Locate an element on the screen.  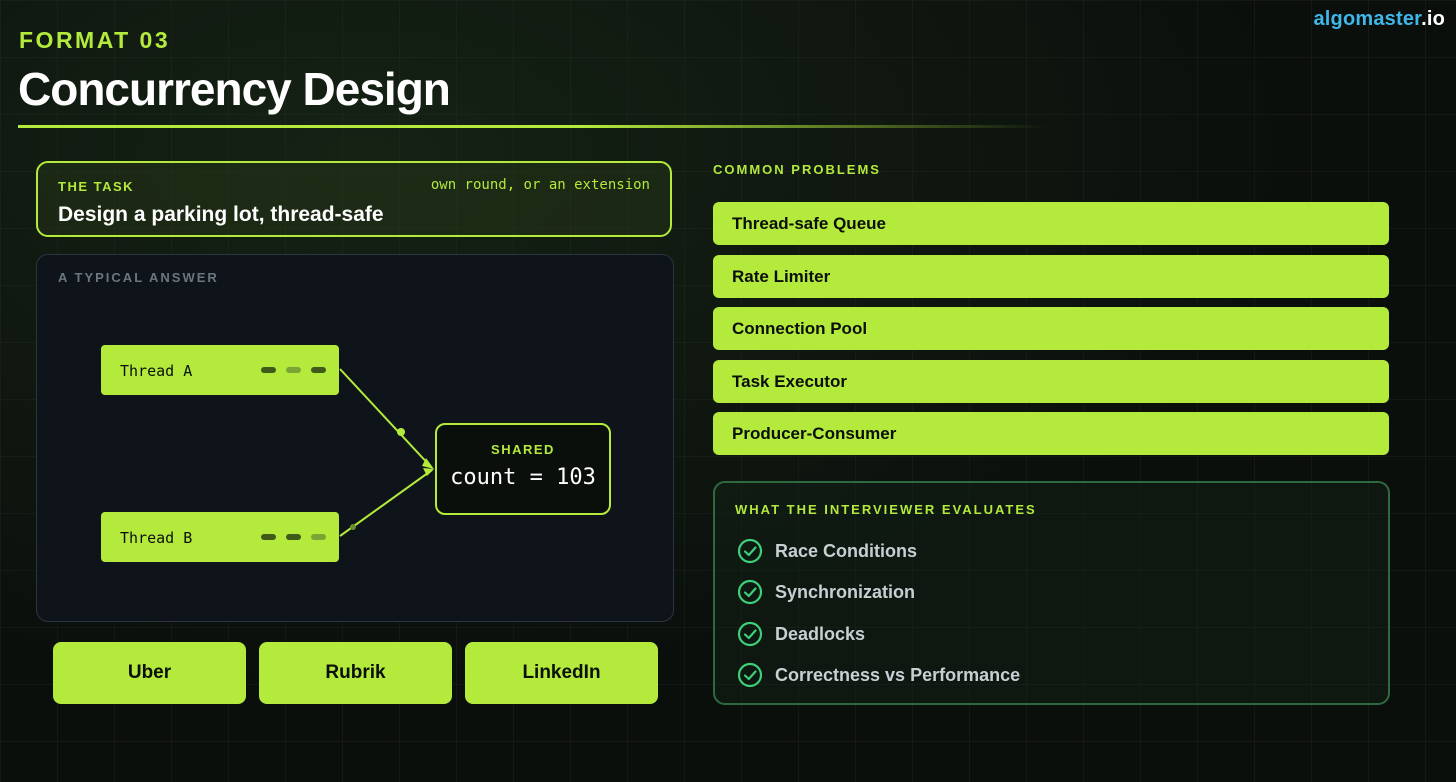
evaluation-text: Correctness vs Performance is located at coordinates (898, 674).